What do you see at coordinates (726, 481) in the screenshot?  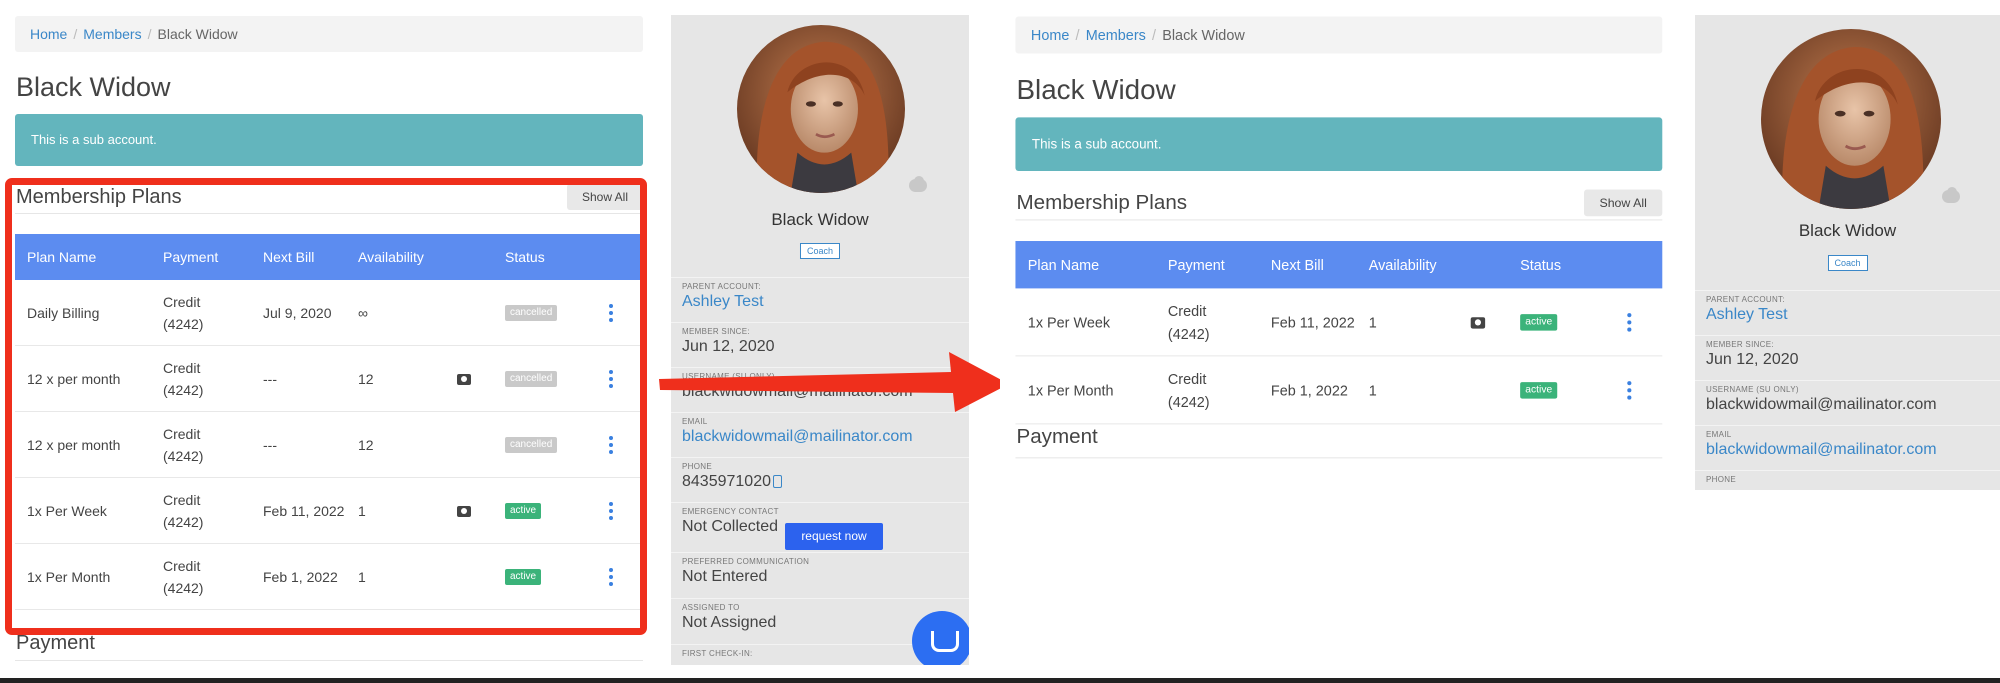 I see `phone-value: 8435971020` at bounding box center [726, 481].